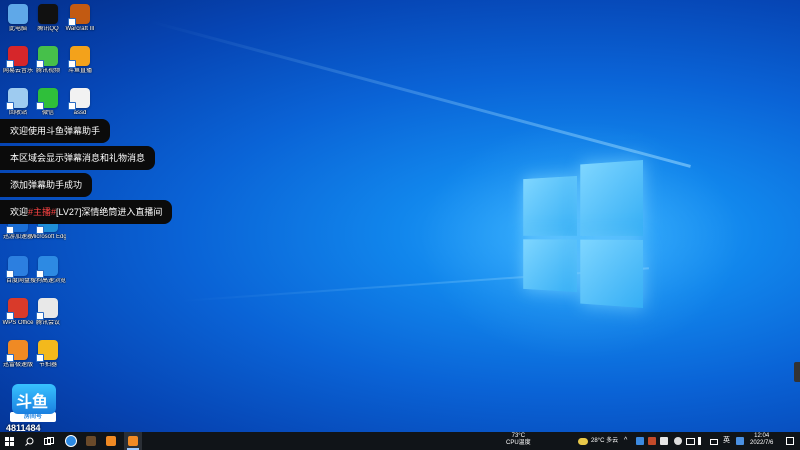 This screenshot has height=450, width=800. What do you see at coordinates (640, 441) in the screenshot?
I see `shield-icon` at bounding box center [640, 441].